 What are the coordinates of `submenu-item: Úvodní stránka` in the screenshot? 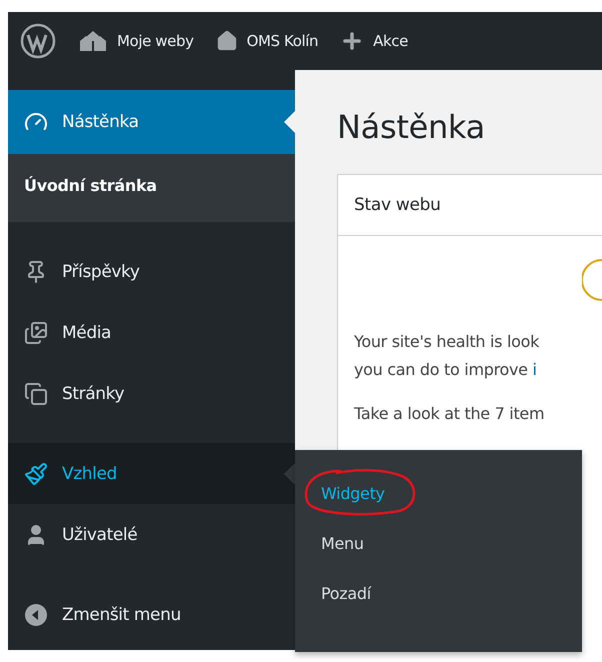 It's located at (151, 186).